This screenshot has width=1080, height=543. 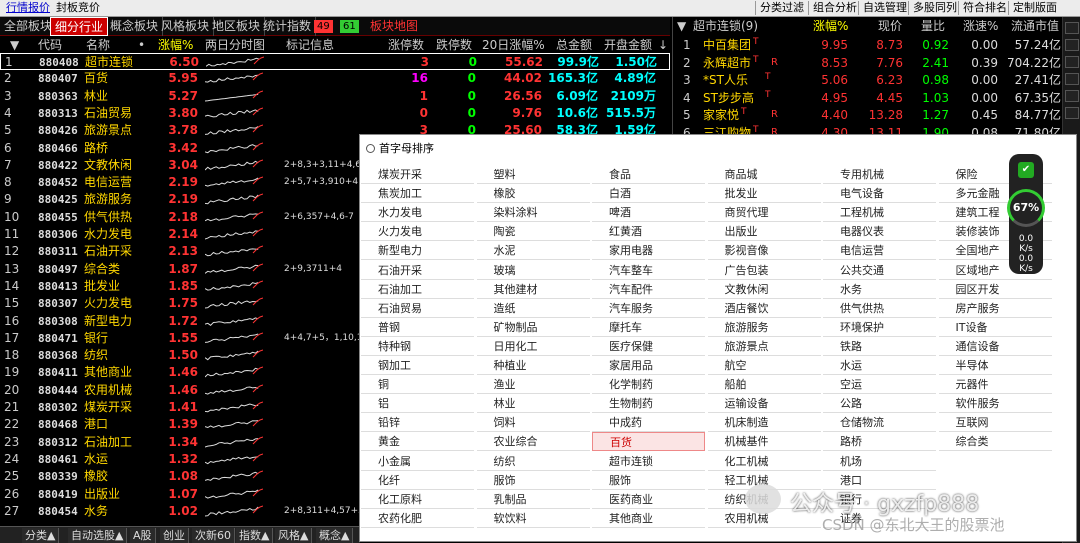 I want to click on industry-item: 出版业, so click(x=764, y=232).